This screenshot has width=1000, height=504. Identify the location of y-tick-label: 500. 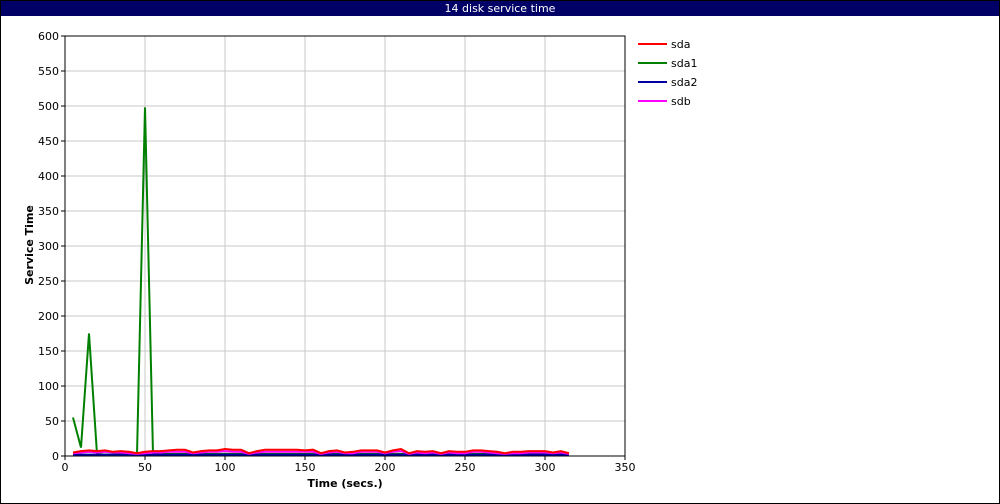
(48, 106).